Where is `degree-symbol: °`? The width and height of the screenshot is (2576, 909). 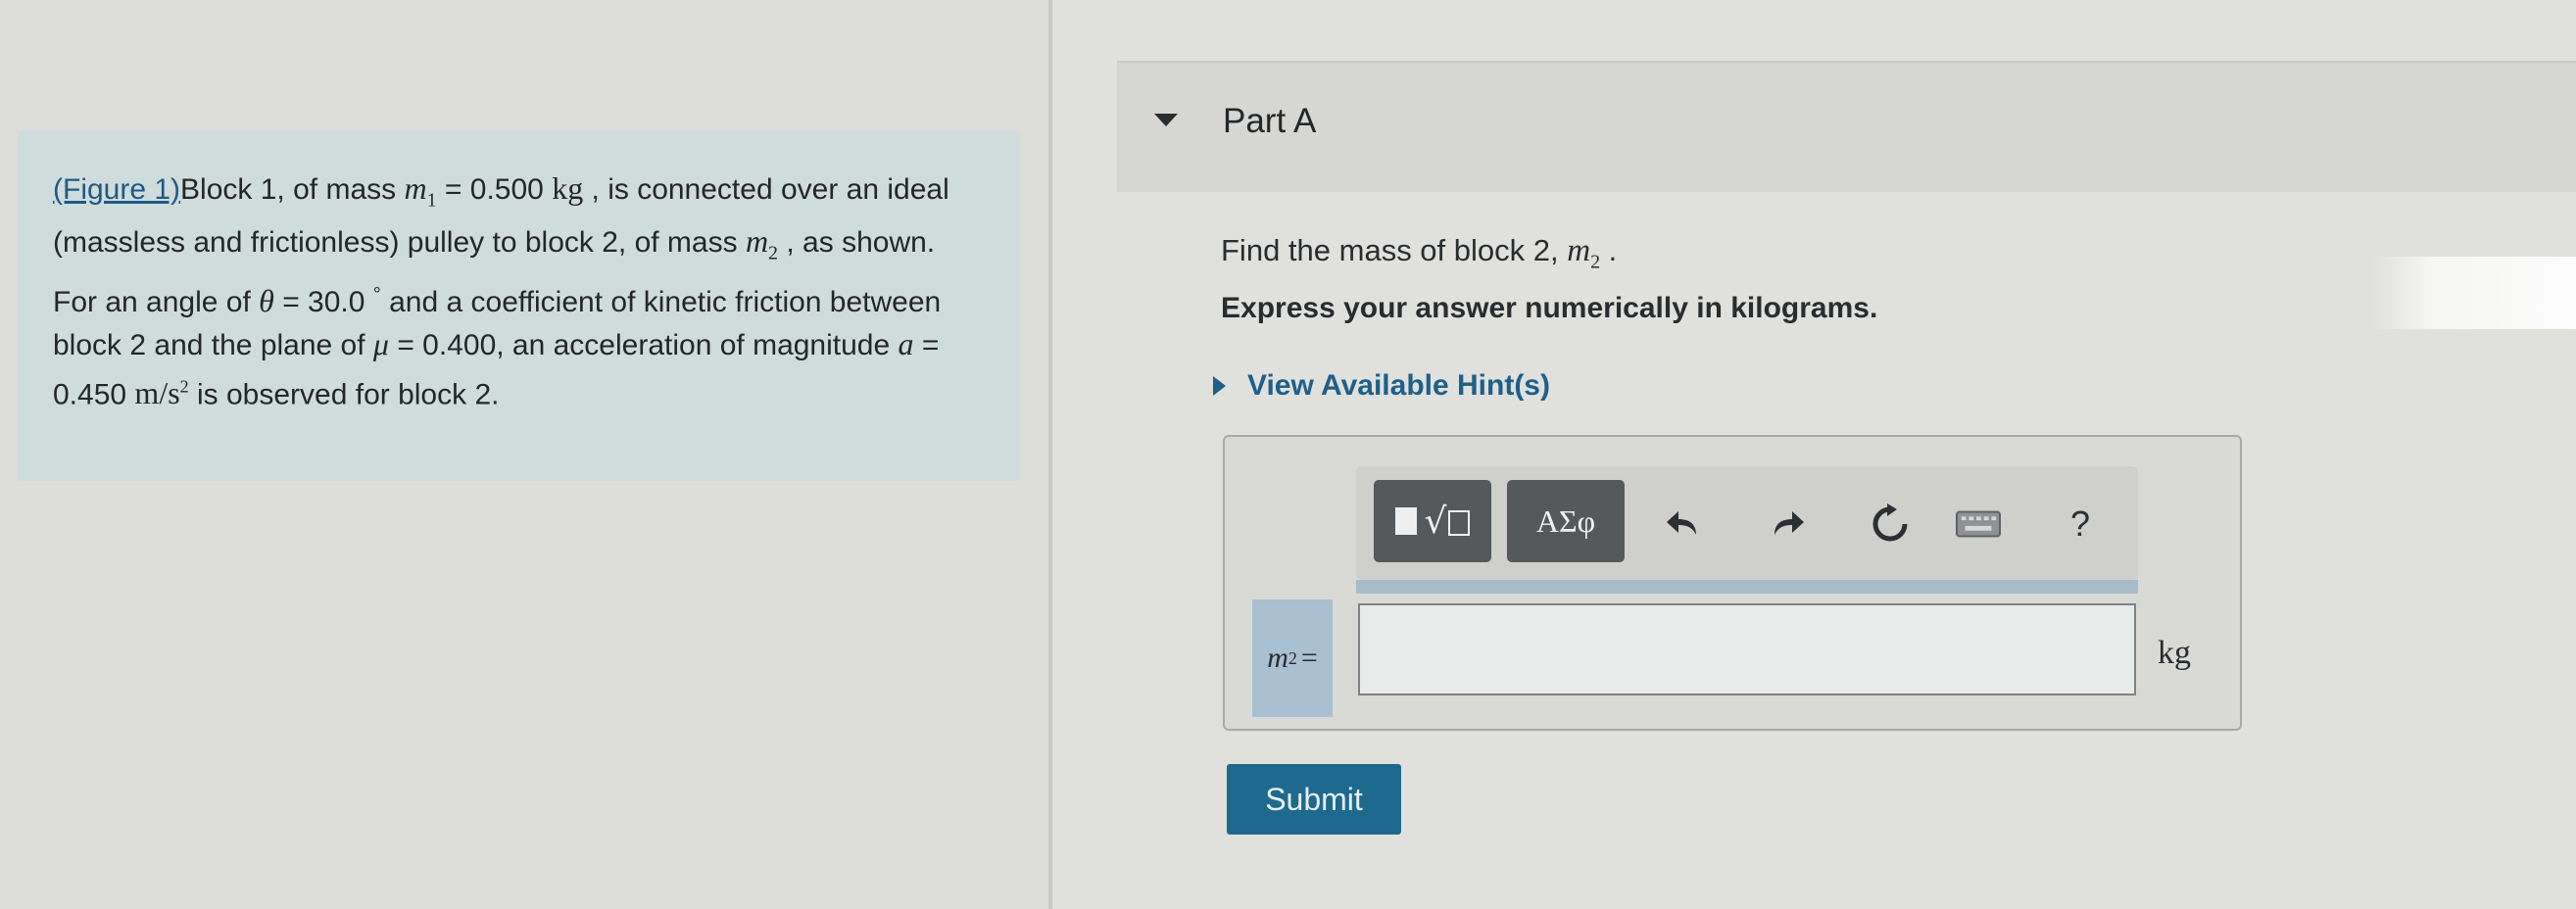 degree-symbol: ° is located at coordinates (376, 294).